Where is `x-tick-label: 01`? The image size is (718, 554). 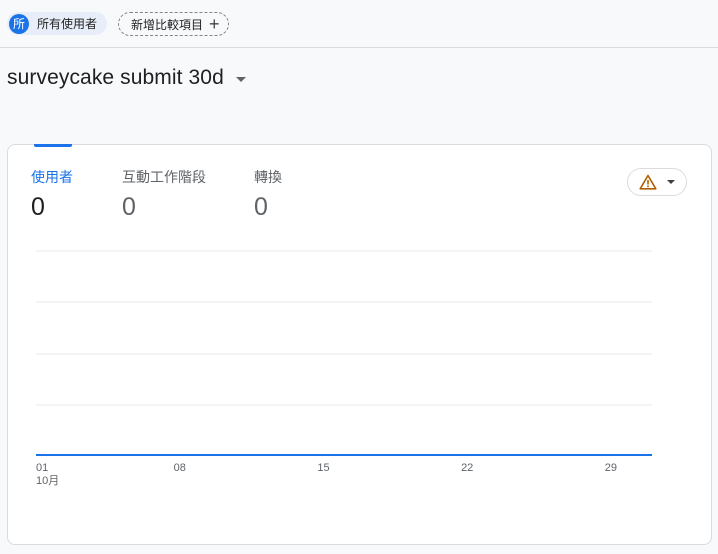 x-tick-label: 01 is located at coordinates (42, 468).